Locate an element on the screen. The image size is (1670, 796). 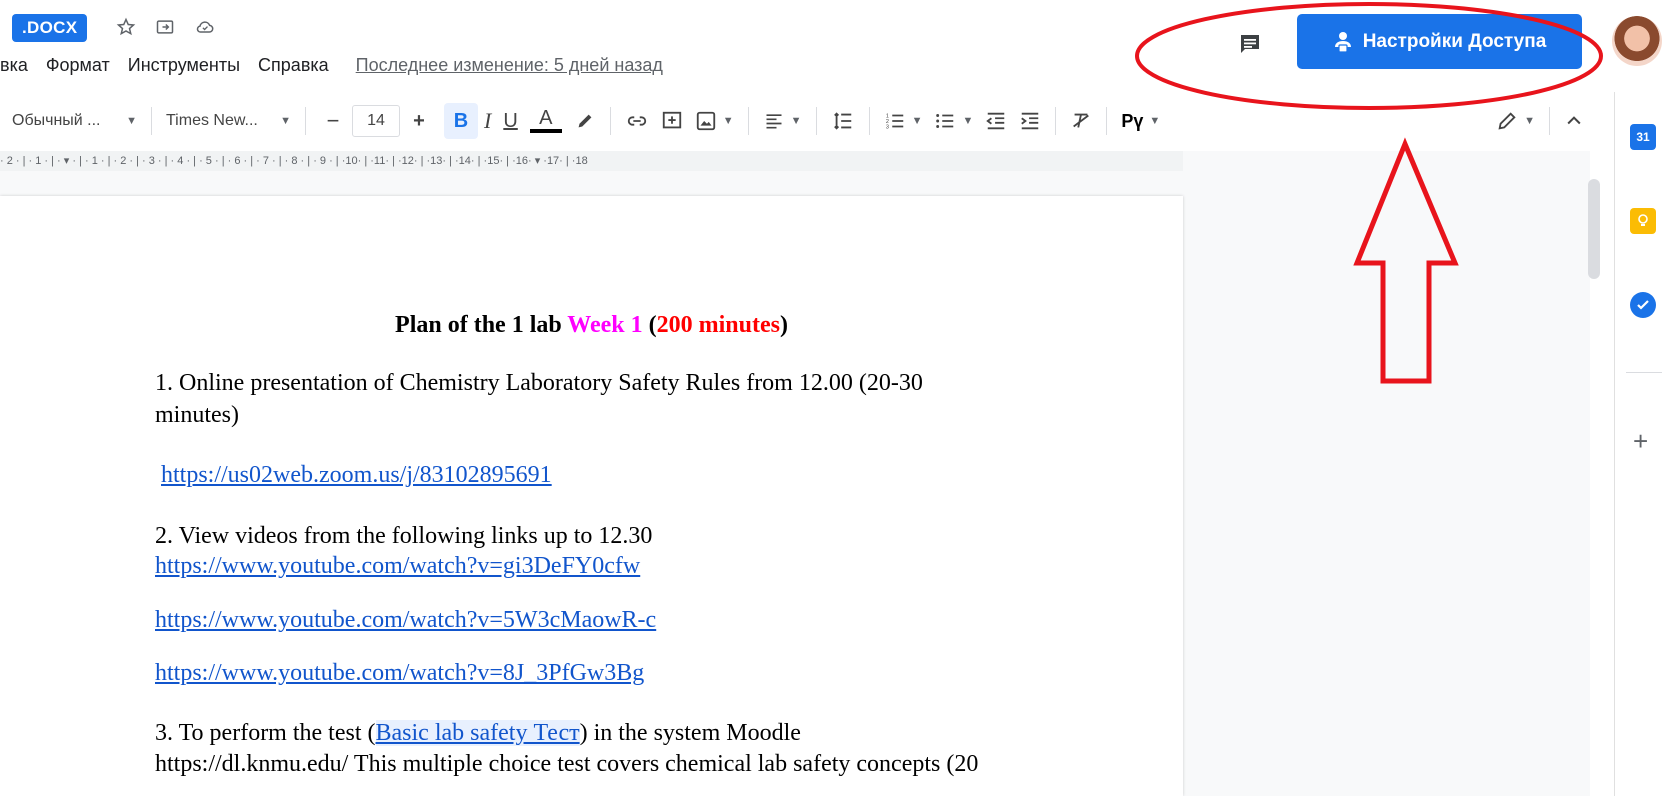
docx-badge: .DOCX is located at coordinates (50, 28).